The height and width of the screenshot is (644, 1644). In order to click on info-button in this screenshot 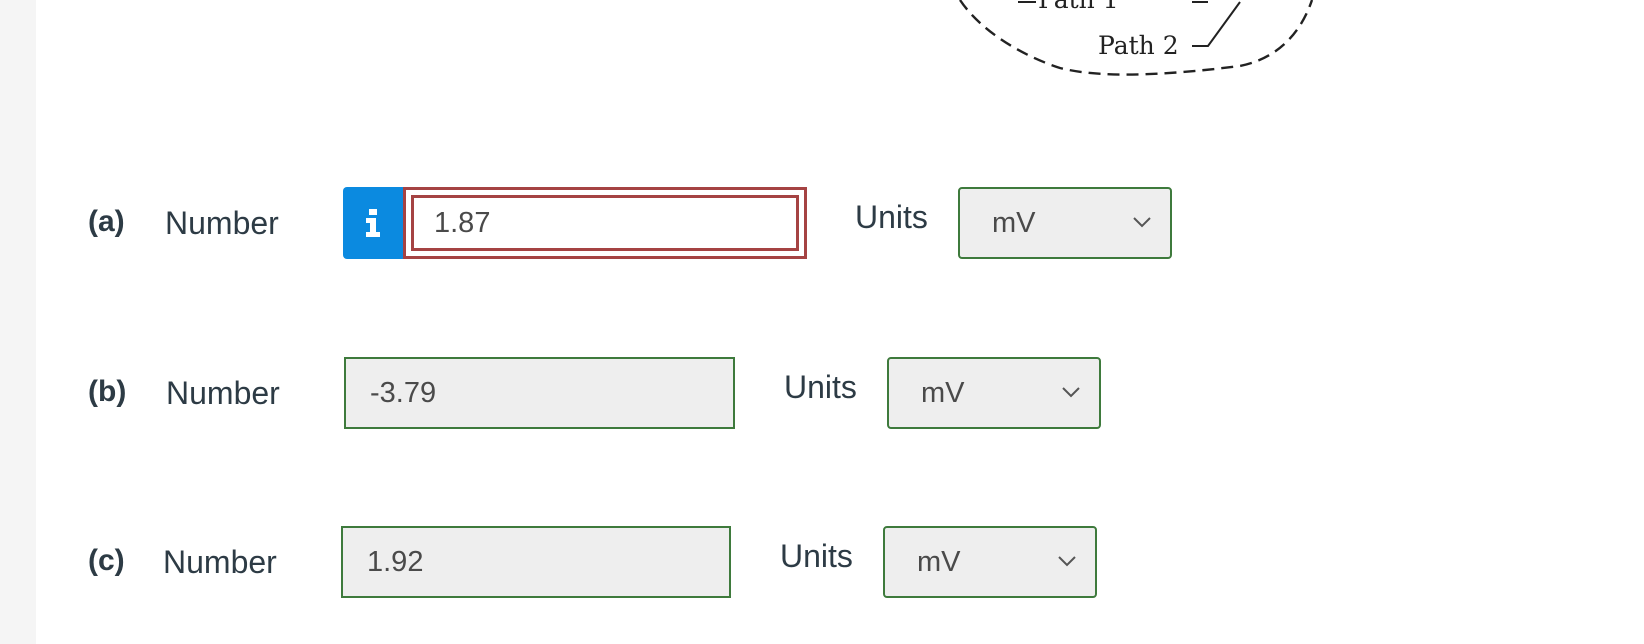, I will do `click(373, 223)`.